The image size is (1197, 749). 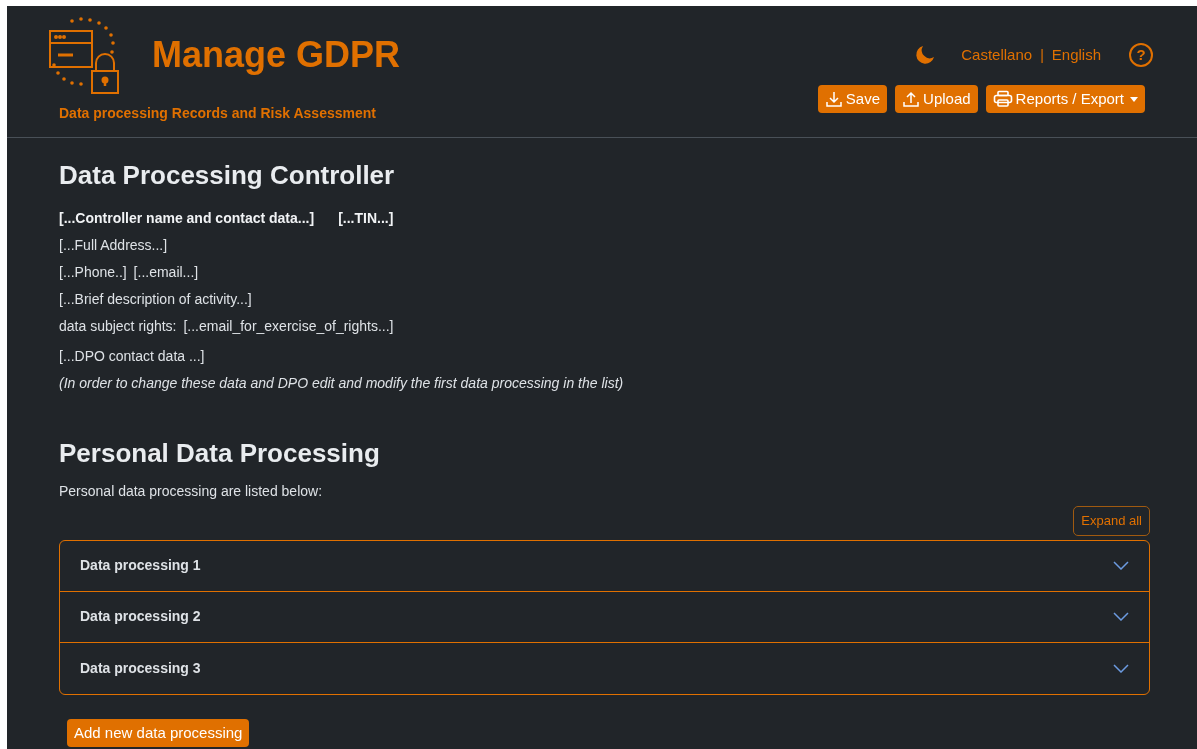 I want to click on language-link: English, so click(x=1076, y=55).